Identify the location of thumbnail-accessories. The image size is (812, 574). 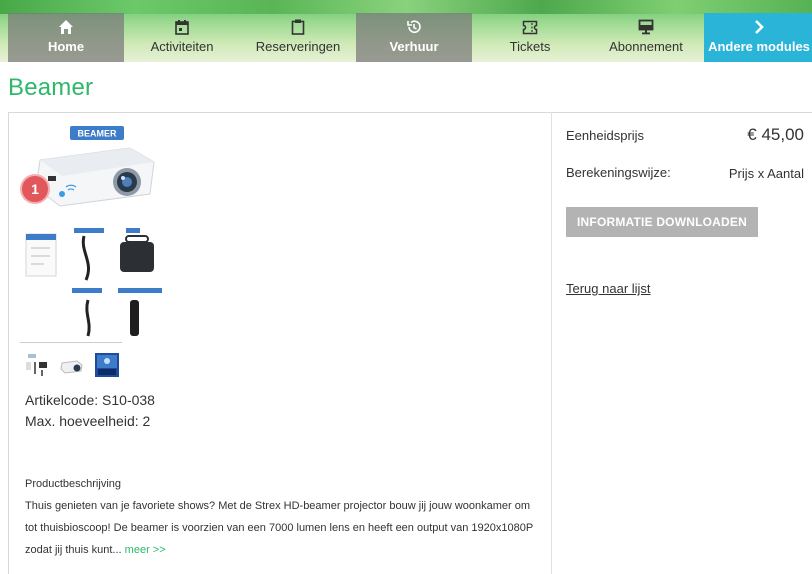
(37, 365).